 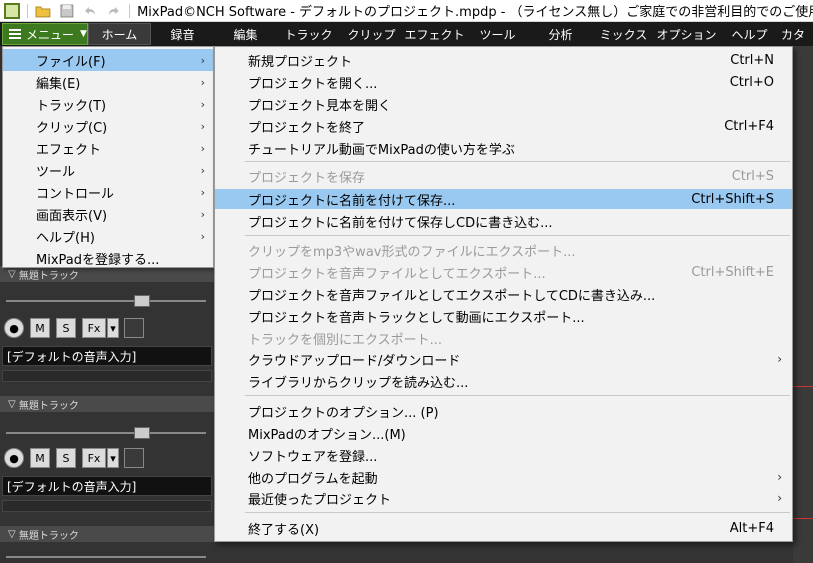 What do you see at coordinates (503, 433) in the screenshot?
I see `menu-item-mixpad-options: MixPadのオプション...(M)` at bounding box center [503, 433].